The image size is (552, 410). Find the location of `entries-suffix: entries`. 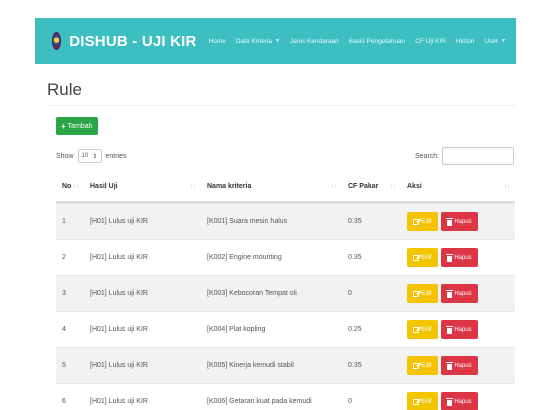

entries-suffix: entries is located at coordinates (116, 156).